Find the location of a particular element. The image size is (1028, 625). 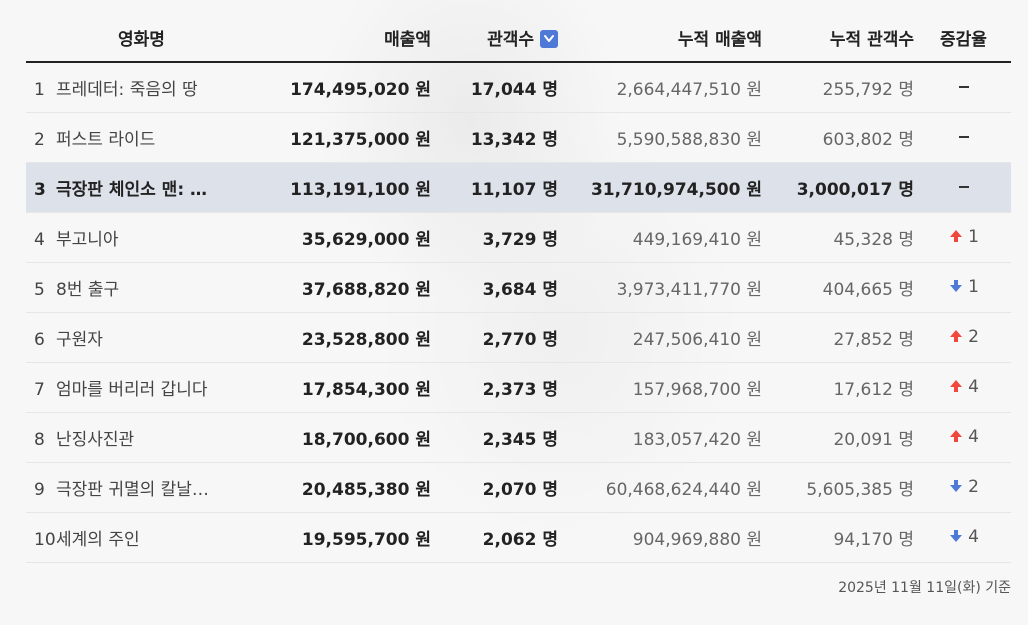

rank-number: 5 is located at coordinates (39, 290).